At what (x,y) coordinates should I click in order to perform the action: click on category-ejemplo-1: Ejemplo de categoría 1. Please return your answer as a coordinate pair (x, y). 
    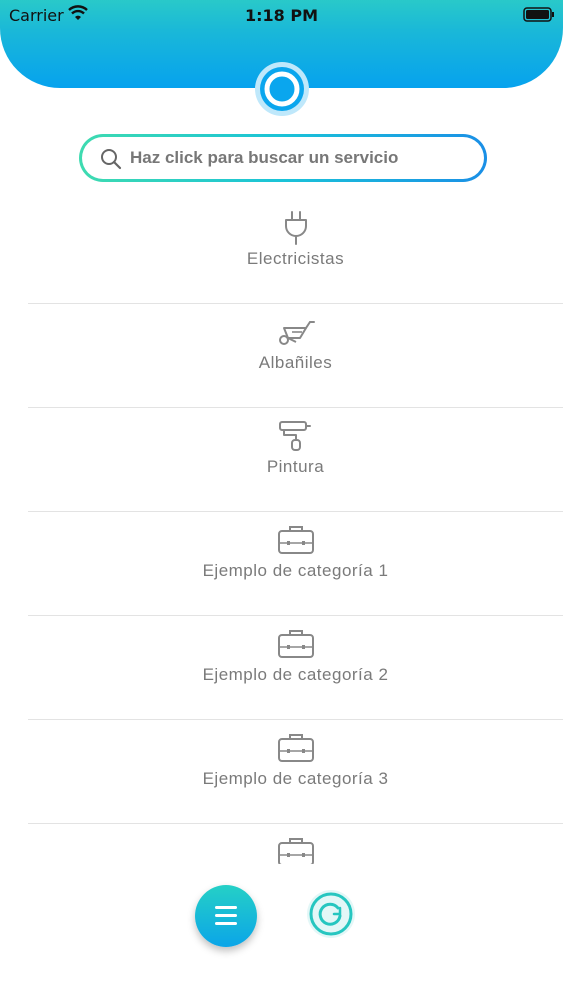
    Looking at the image, I should click on (295, 564).